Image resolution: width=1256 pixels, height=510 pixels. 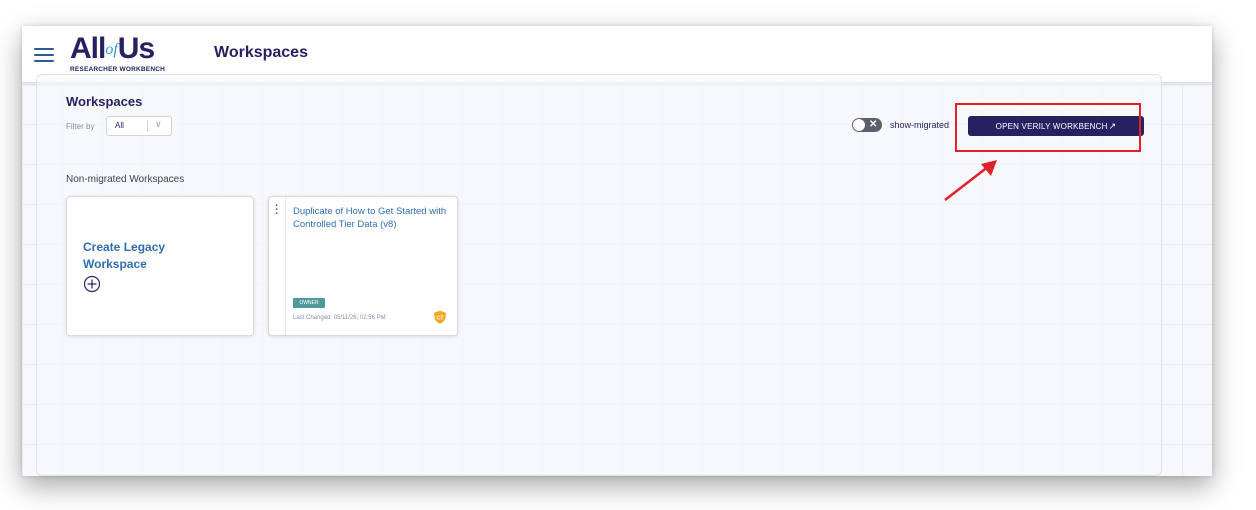 I want to click on filter-label: Filter by, so click(x=80, y=126).